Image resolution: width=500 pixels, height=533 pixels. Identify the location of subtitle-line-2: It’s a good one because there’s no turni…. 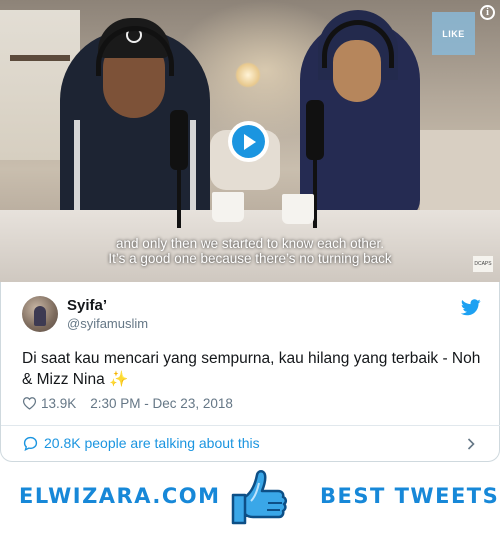
(250, 258).